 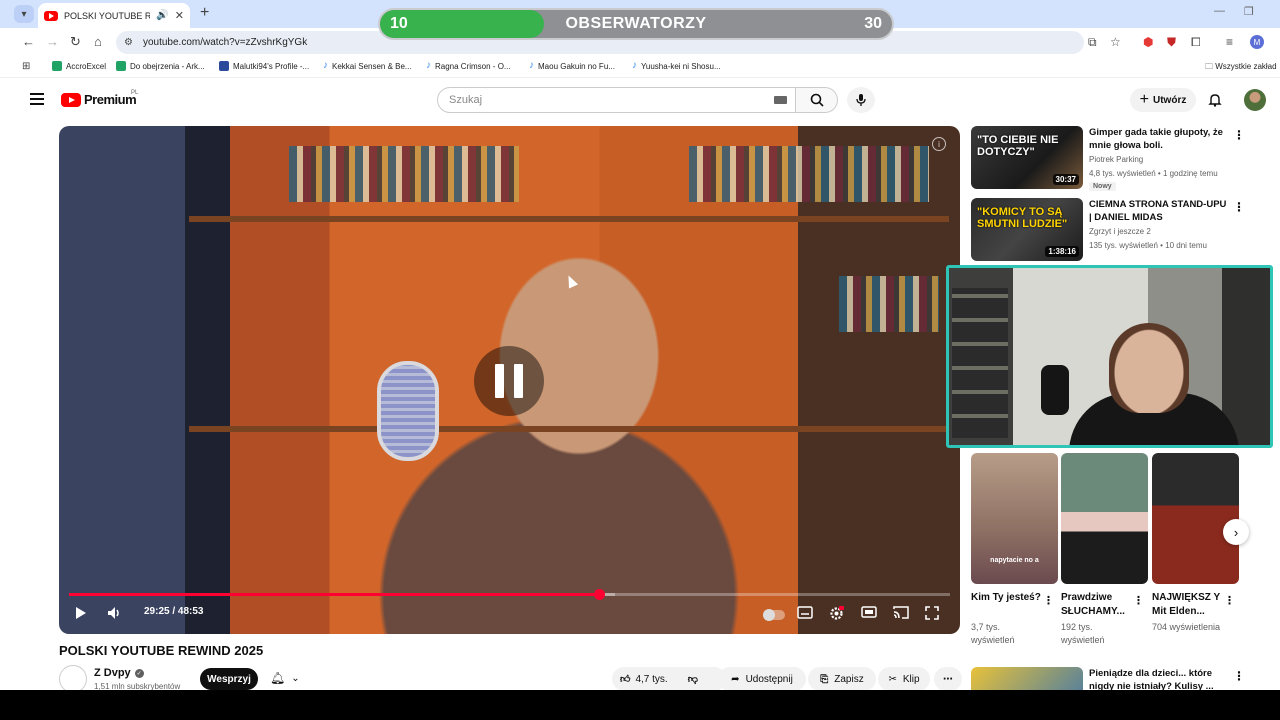 I want to click on tab-search-icon: ▾, so click(x=24, y=14).